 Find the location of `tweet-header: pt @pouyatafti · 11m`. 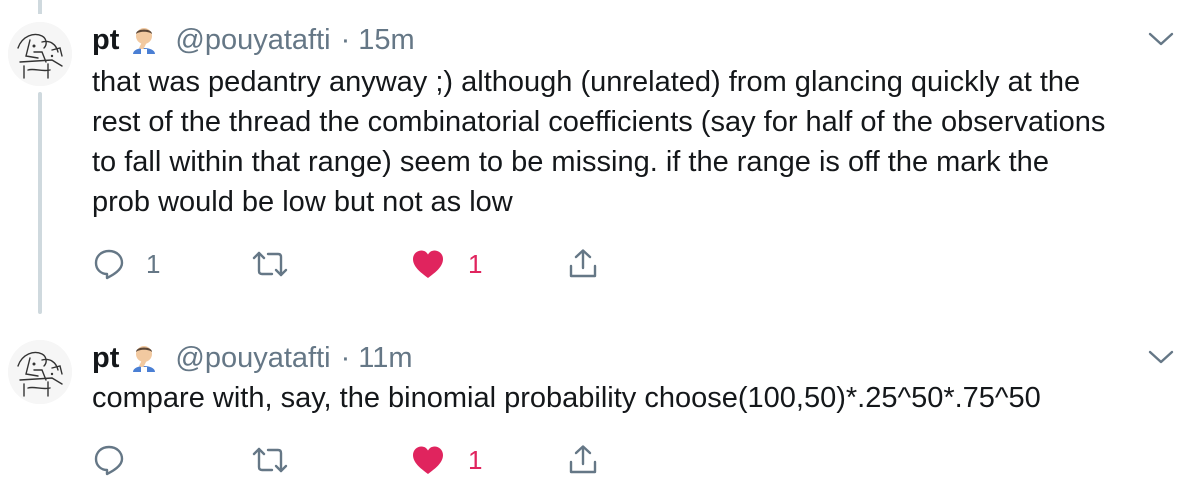

tweet-header: pt @pouyatafti · 11m is located at coordinates (252, 358).